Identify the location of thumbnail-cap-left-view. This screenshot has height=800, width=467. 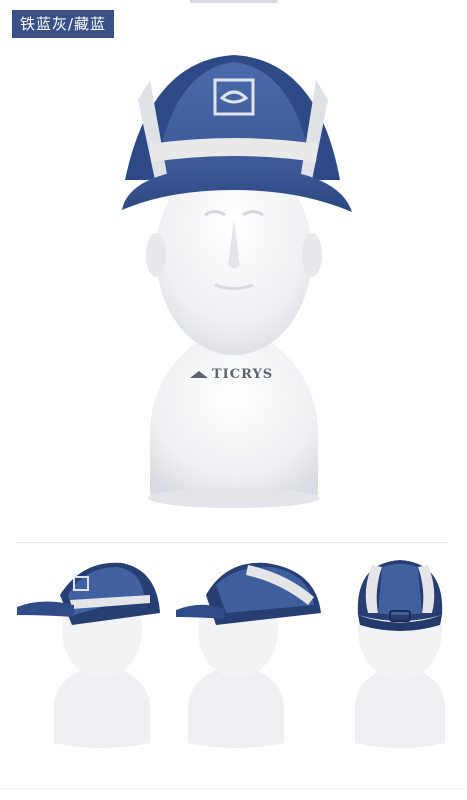
(88, 655).